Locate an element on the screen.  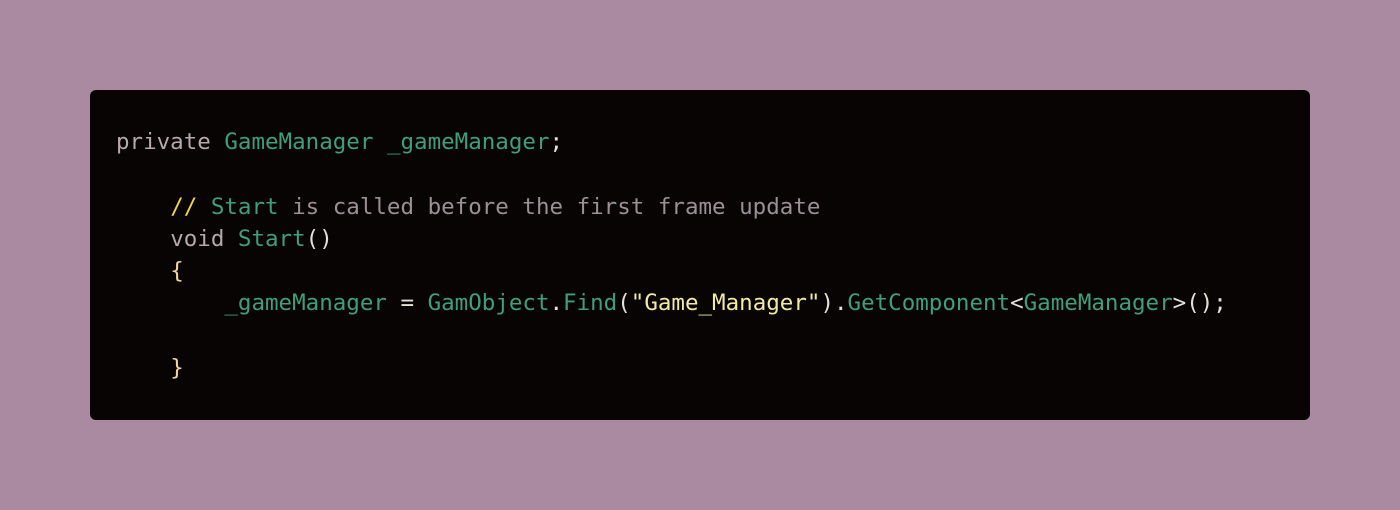
code-token: } is located at coordinates (177, 368).